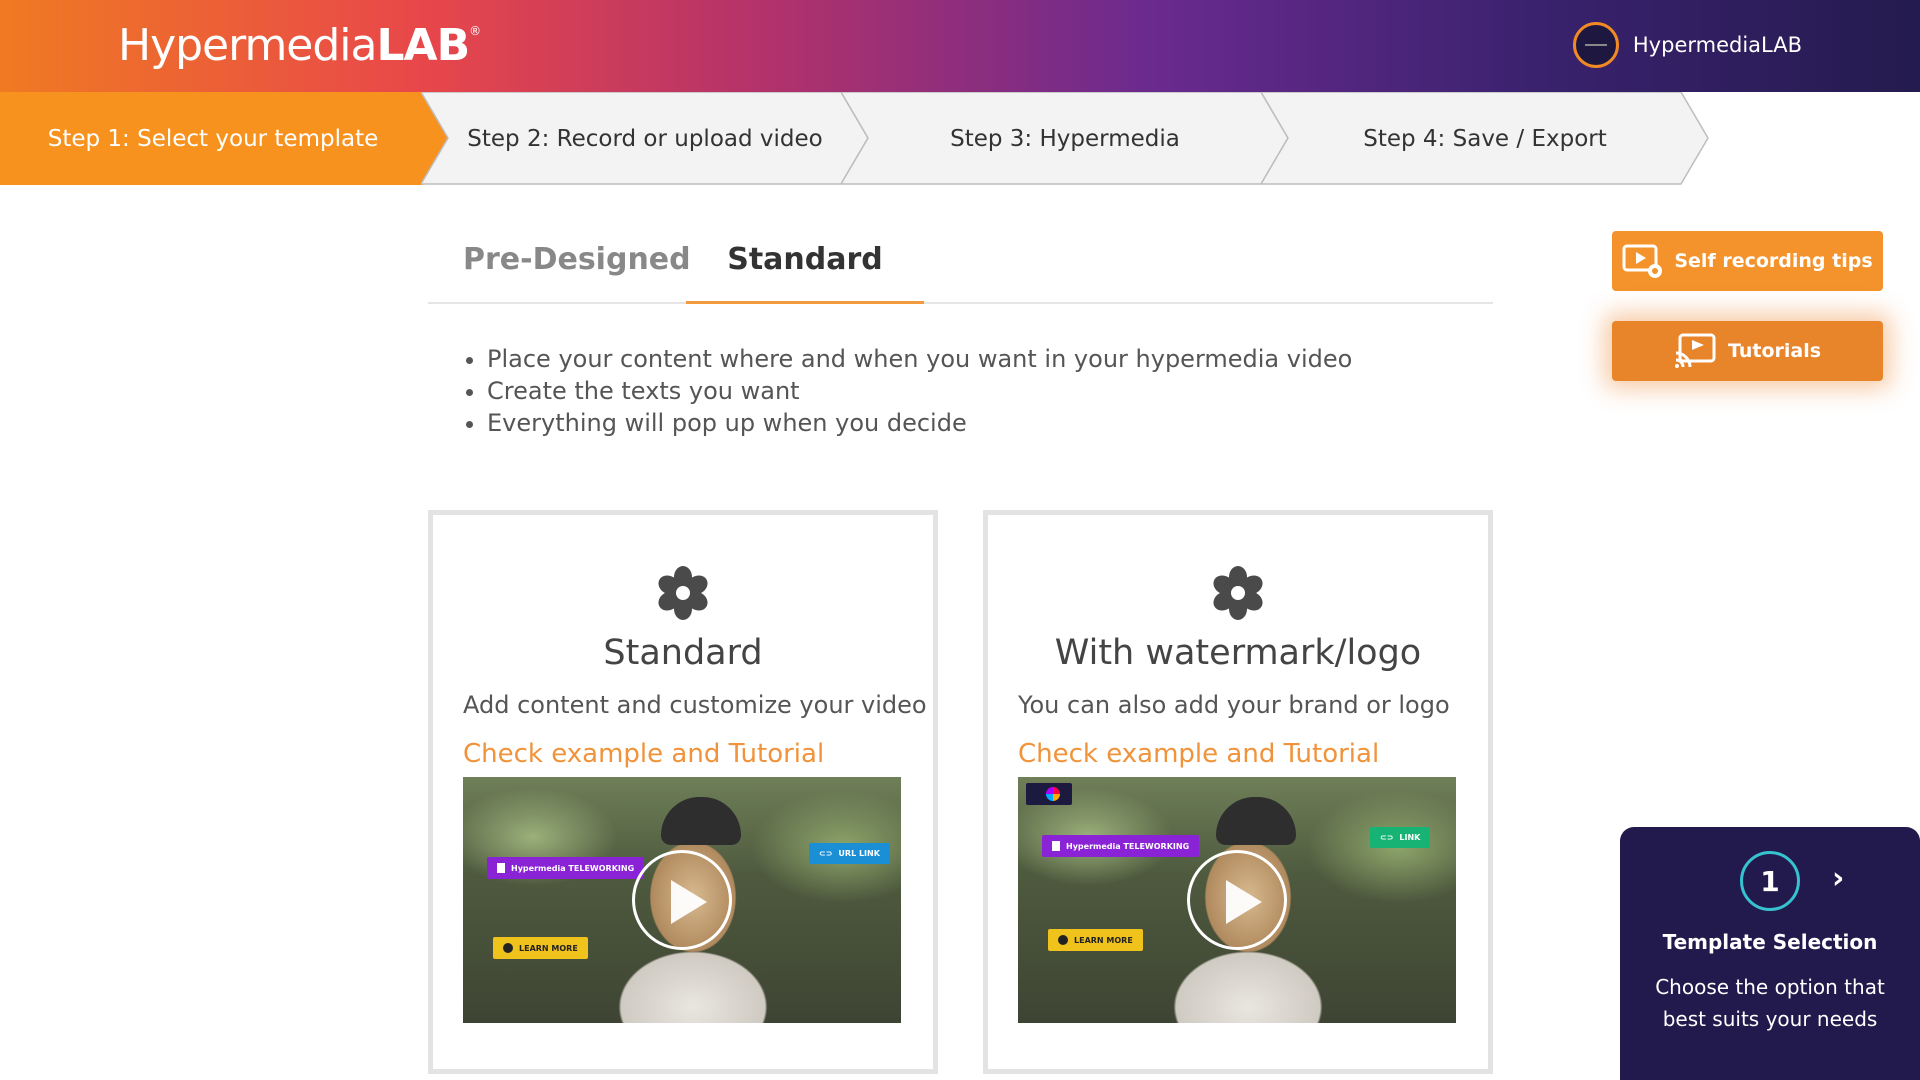 This screenshot has width=1920, height=1080. What do you see at coordinates (1238, 653) in the screenshot?
I see `card-title: With watermark/logo` at bounding box center [1238, 653].